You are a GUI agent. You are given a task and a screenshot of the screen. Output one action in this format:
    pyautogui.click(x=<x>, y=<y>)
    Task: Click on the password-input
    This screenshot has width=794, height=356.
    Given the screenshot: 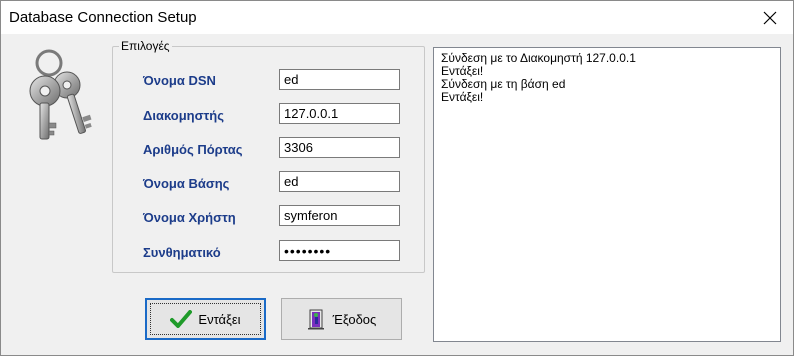 What is the action you would take?
    pyautogui.click(x=339, y=250)
    